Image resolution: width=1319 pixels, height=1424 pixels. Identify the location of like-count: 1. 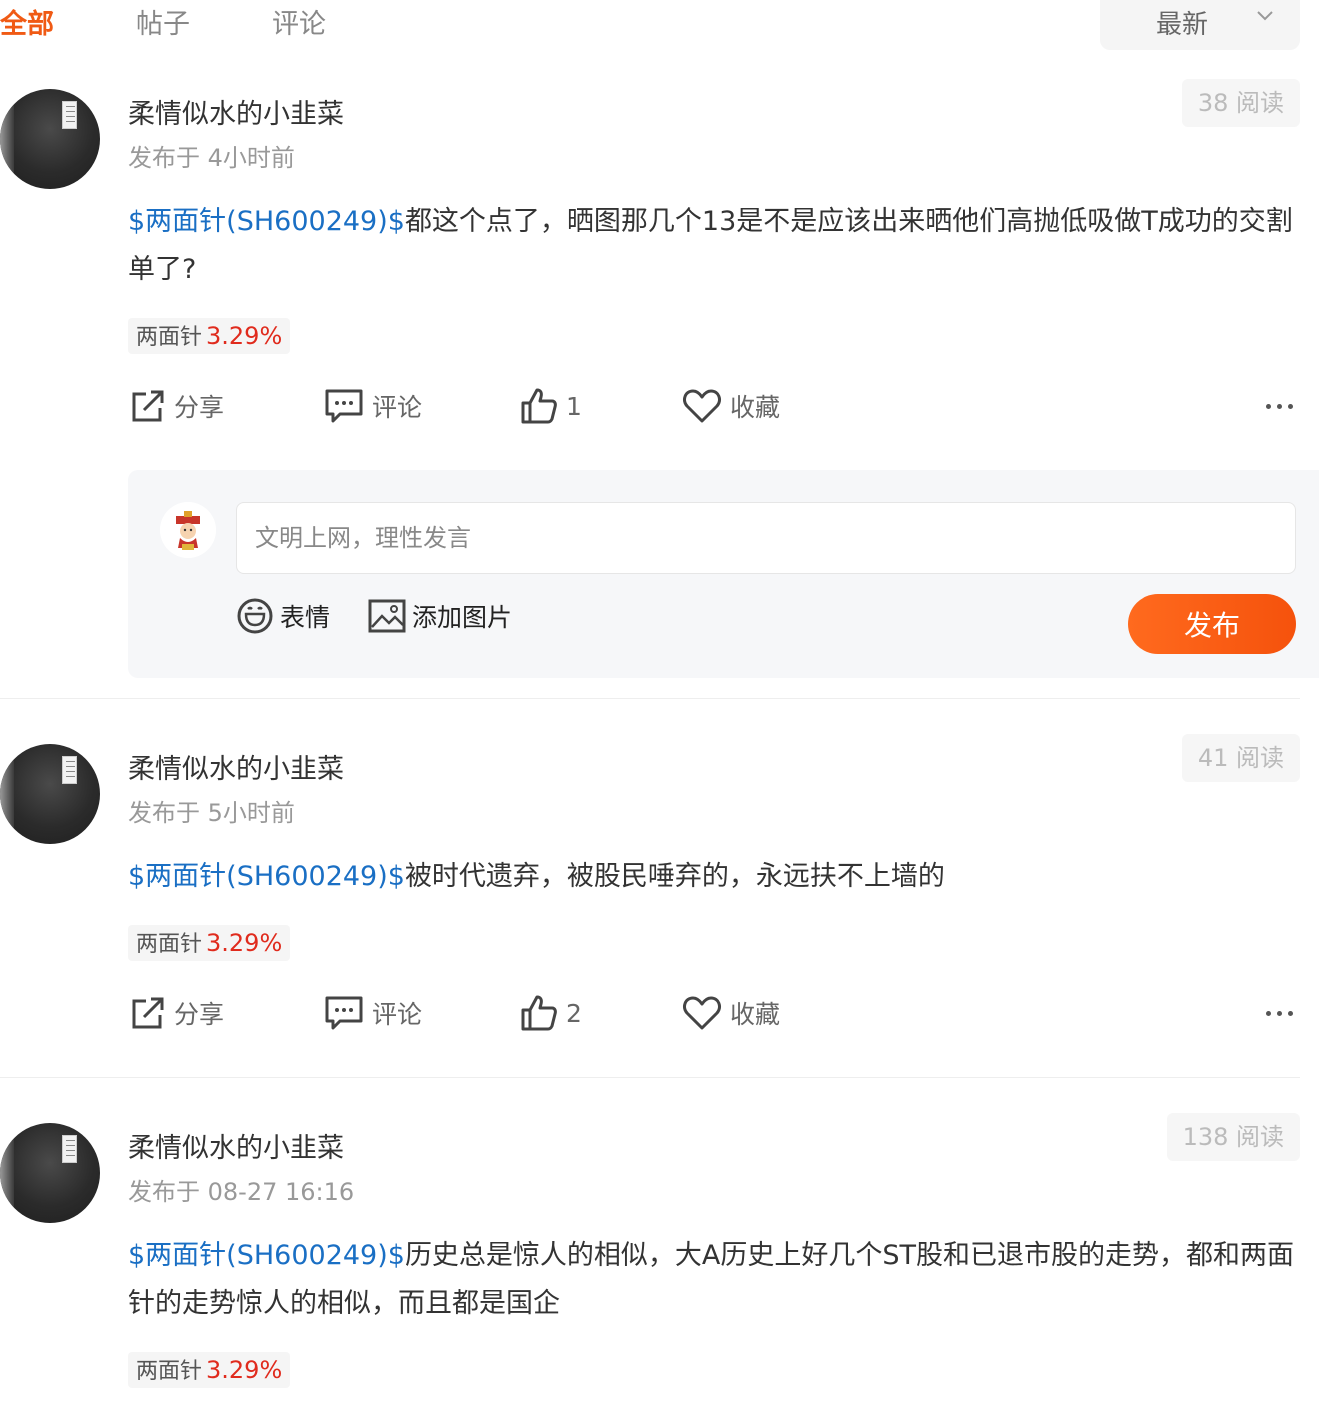
(574, 406).